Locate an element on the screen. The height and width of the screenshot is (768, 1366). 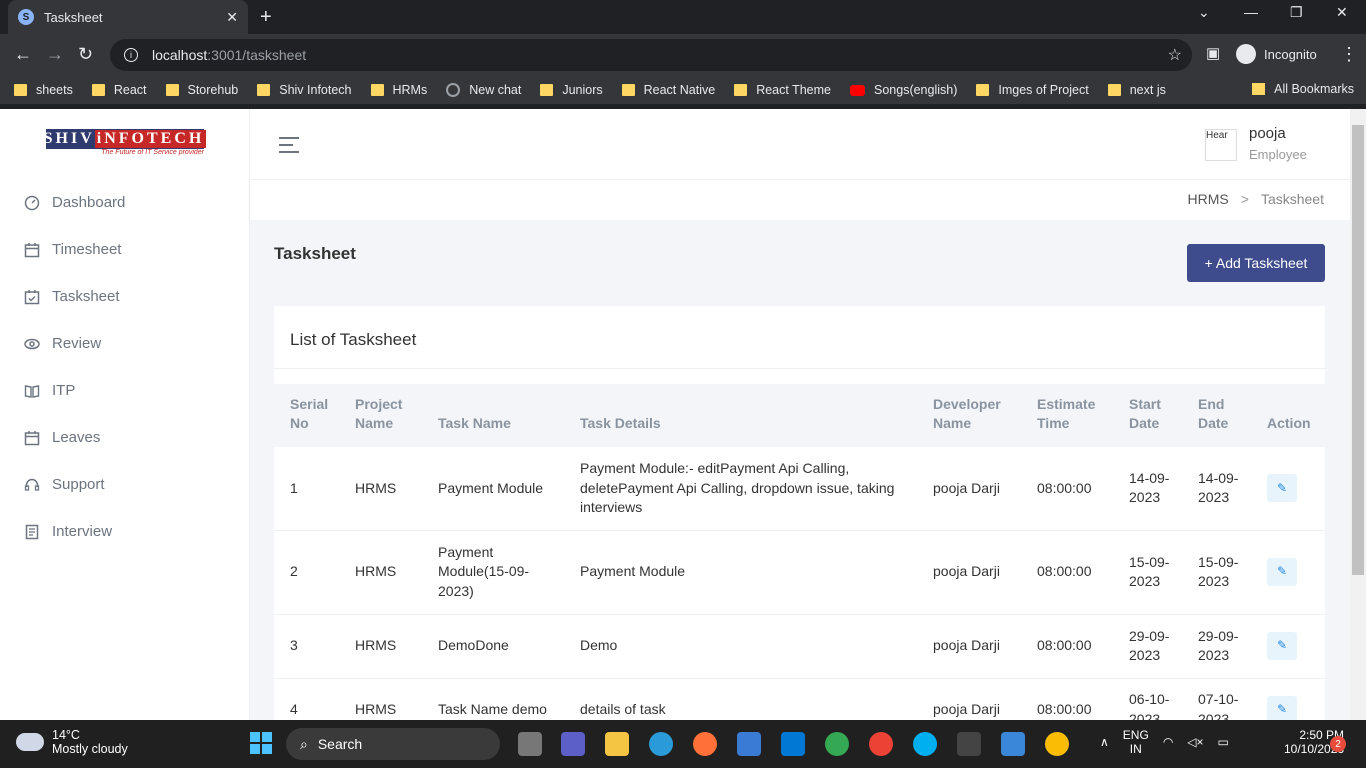
user-role: Employee is located at coordinates (1278, 154).